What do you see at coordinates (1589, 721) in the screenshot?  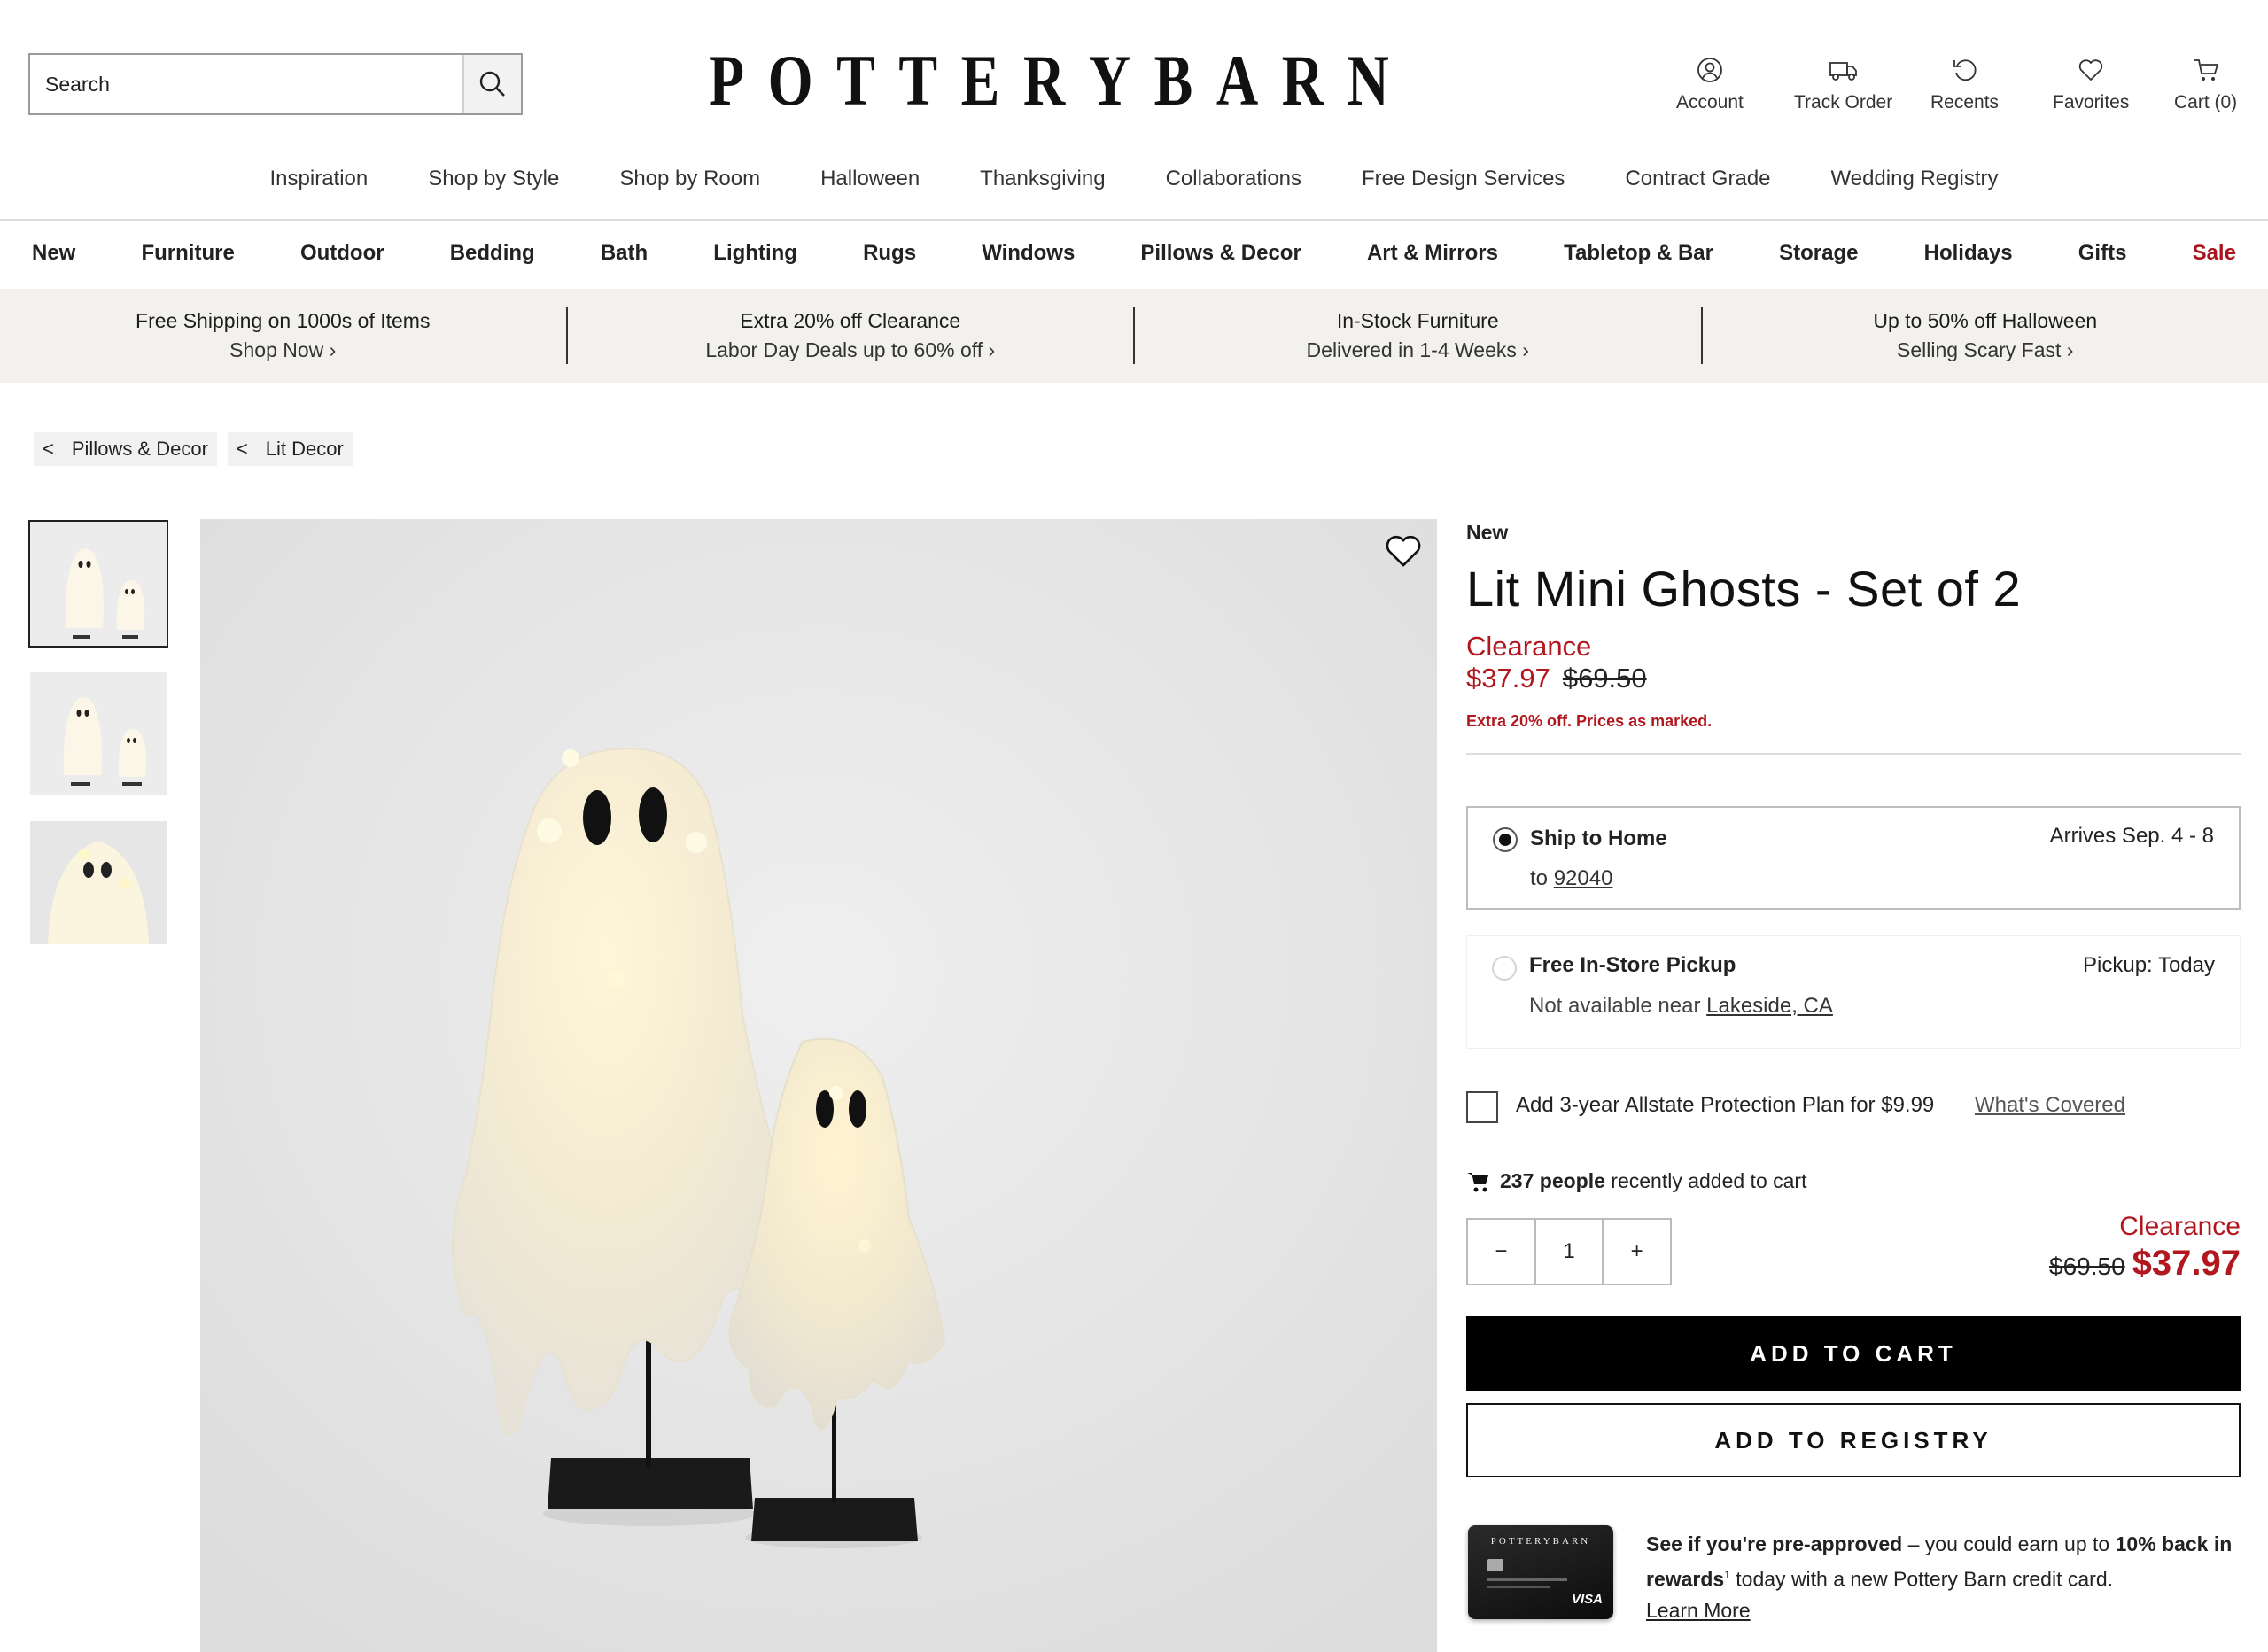 I see `extra-discount-note: Extra 20% off. Prices as marked.` at bounding box center [1589, 721].